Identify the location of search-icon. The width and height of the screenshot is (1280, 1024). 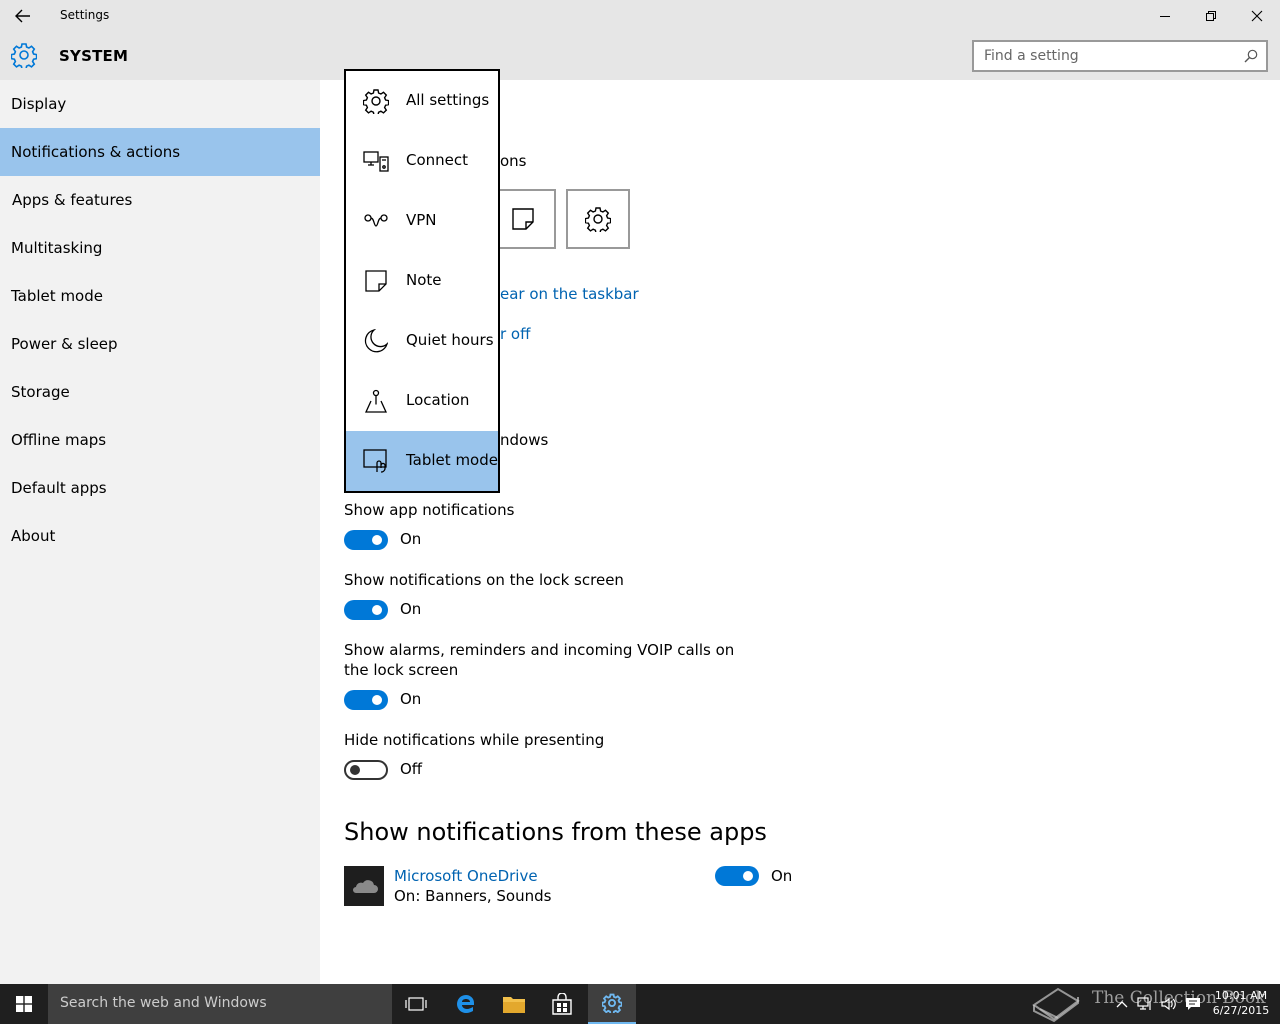
(1251, 56).